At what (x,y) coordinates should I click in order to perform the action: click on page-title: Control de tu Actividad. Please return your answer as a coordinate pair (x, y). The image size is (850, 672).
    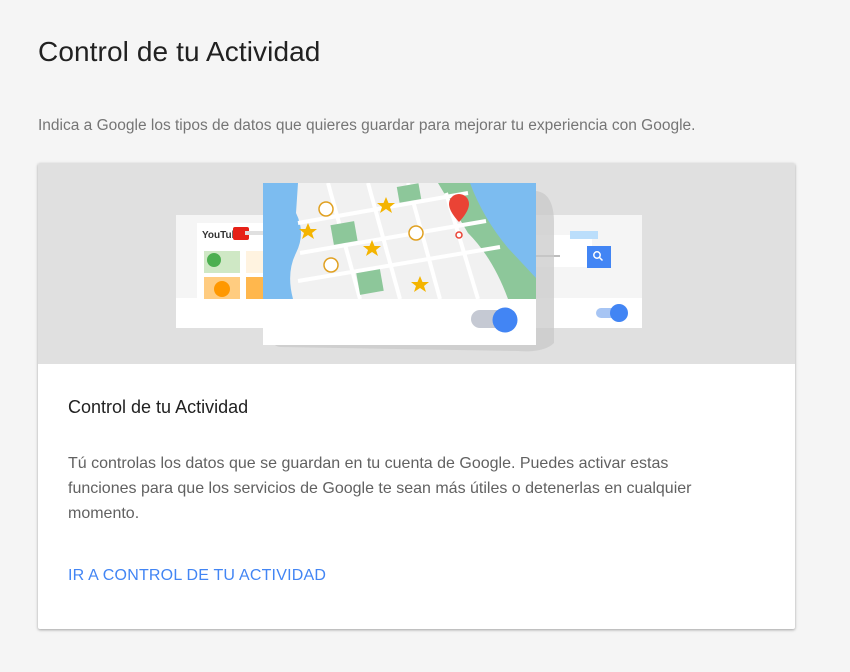
    Looking at the image, I should click on (179, 51).